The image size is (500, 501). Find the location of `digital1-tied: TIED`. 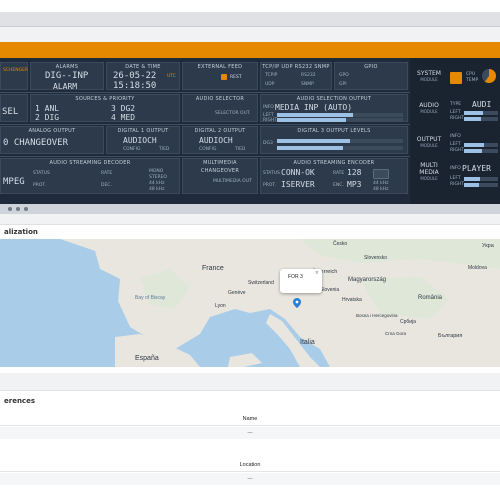

digital1-tied: TIED is located at coordinates (164, 149).